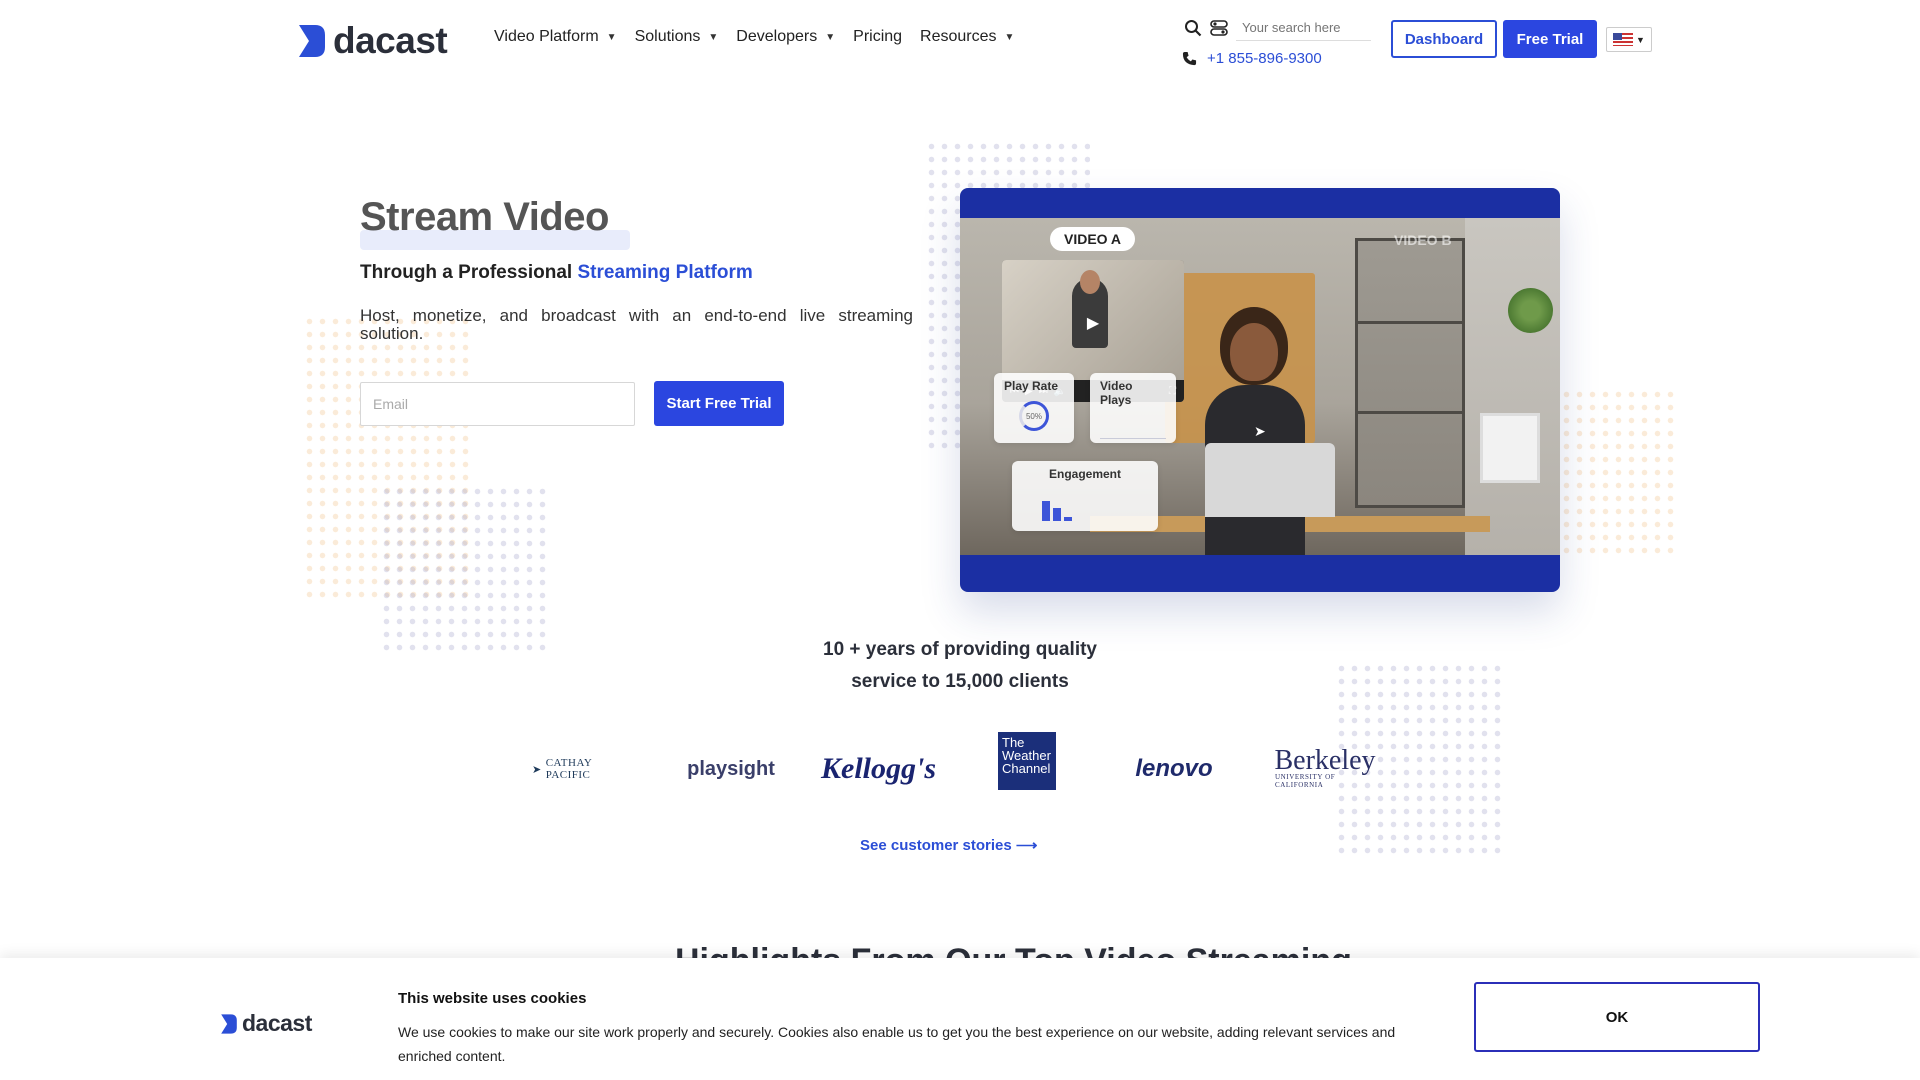  I want to click on video-a-badge: VIDEO A, so click(1093, 239).